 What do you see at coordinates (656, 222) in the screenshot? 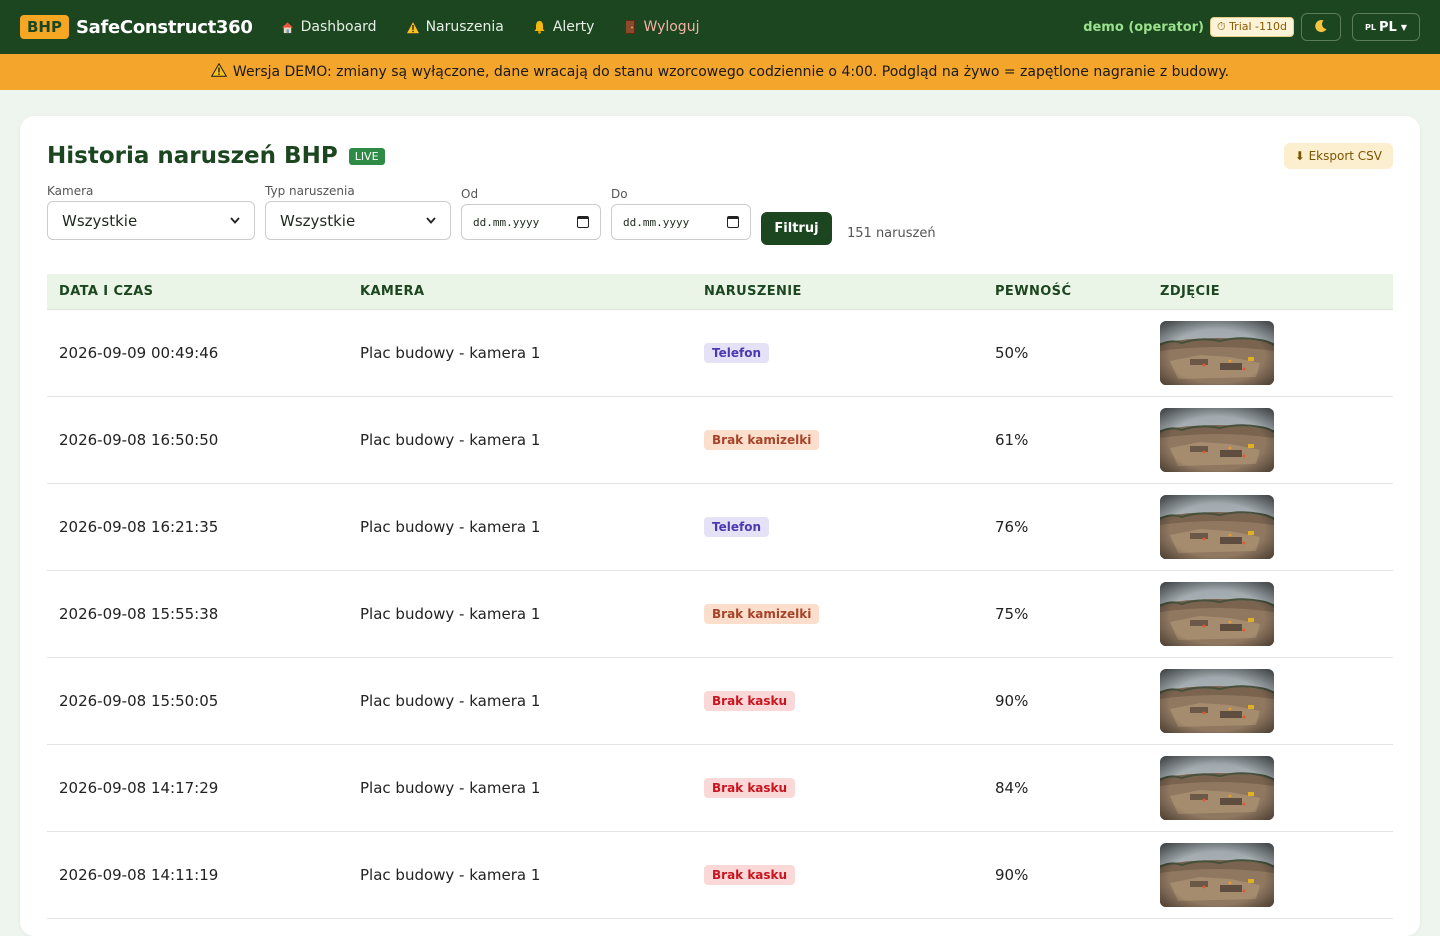
I see `date-to-placeholder: dd.mm.yyyy` at bounding box center [656, 222].